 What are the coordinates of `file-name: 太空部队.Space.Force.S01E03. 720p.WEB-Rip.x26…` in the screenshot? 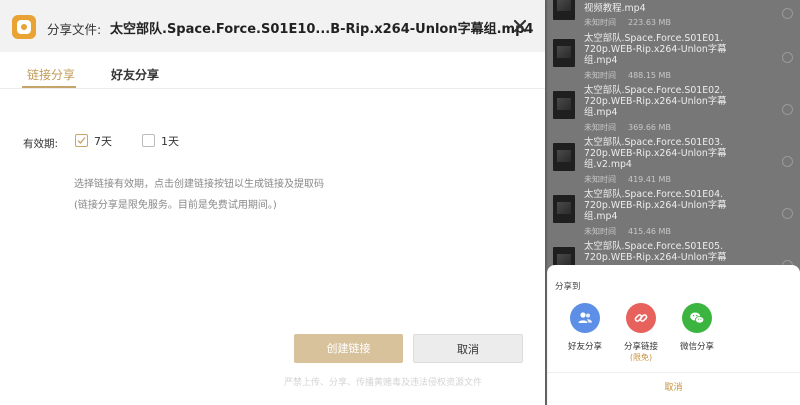 It's located at (655, 153).